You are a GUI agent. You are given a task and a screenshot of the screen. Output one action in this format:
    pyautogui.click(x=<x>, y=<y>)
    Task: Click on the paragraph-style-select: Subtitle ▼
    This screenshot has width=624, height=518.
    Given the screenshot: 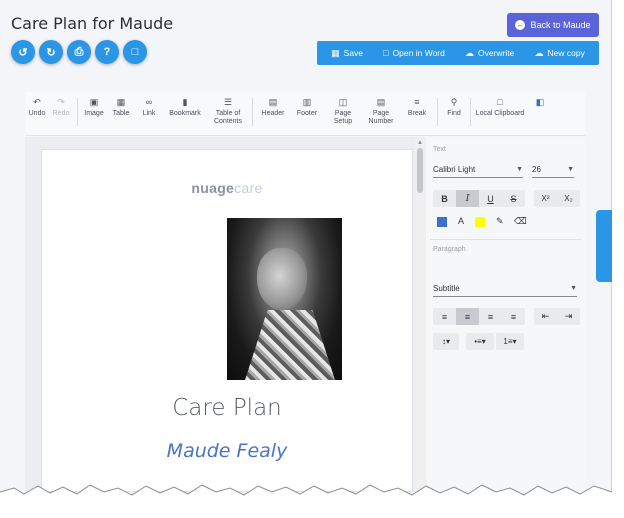 What is the action you would take?
    pyautogui.click(x=505, y=290)
    